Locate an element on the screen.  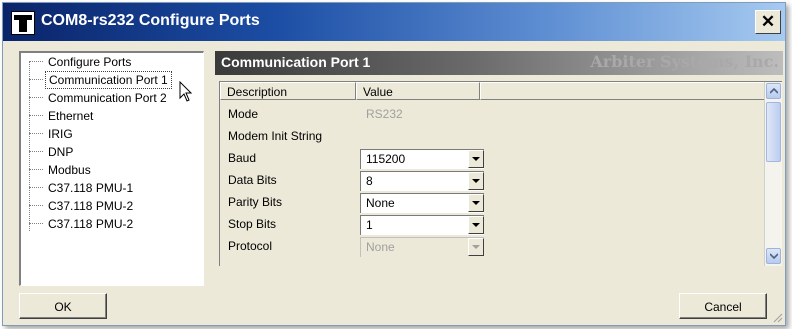
row-value-readonly: RS232 is located at coordinates (384, 114).